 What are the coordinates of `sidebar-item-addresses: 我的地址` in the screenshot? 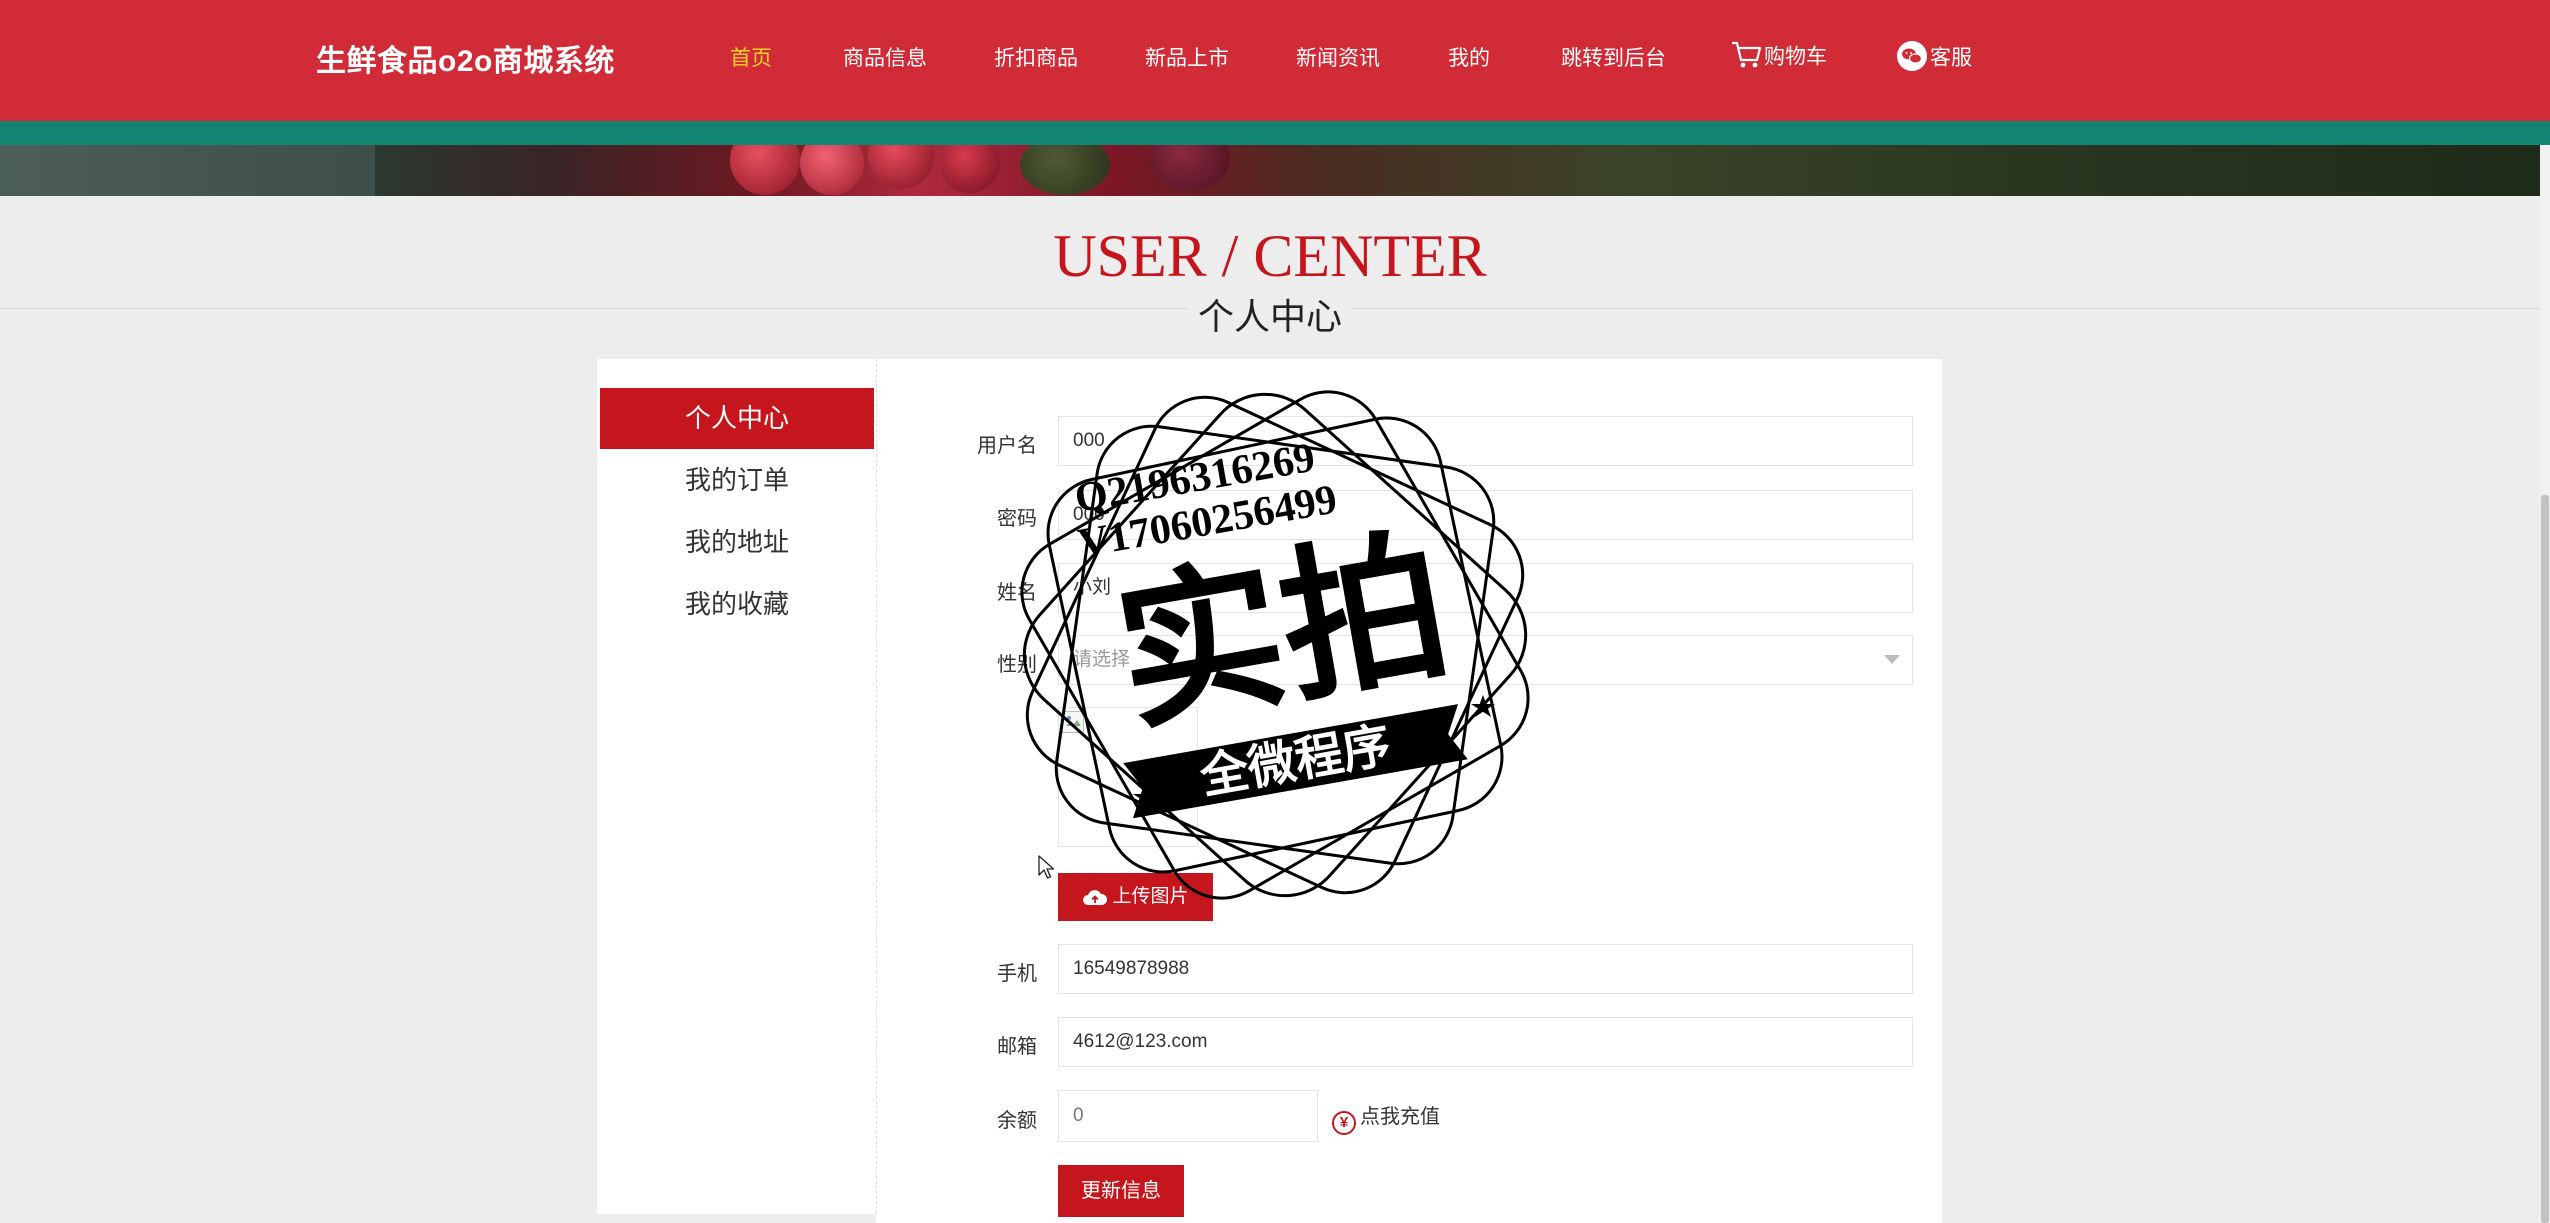 It's located at (737, 542).